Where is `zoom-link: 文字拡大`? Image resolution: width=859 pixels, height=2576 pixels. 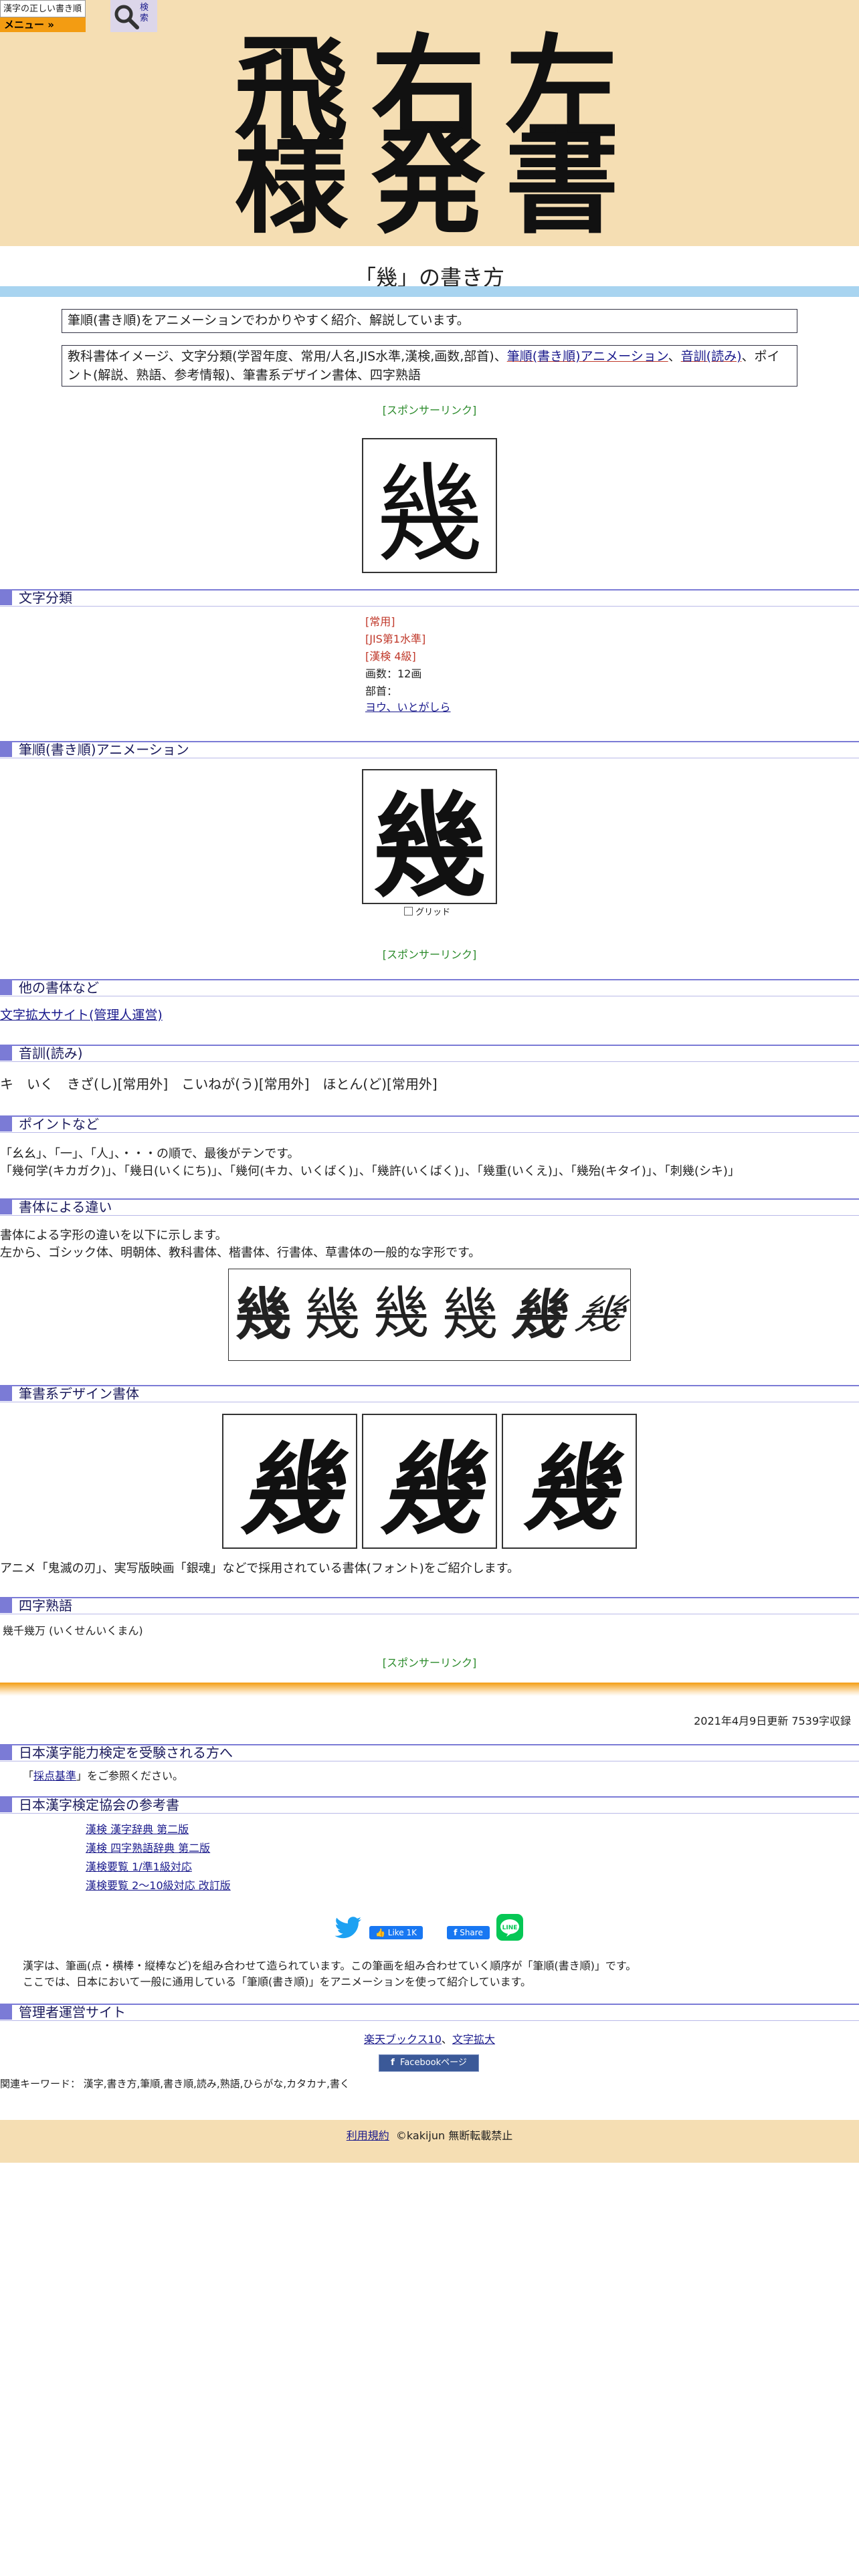 zoom-link: 文字拡大 is located at coordinates (473, 2039).